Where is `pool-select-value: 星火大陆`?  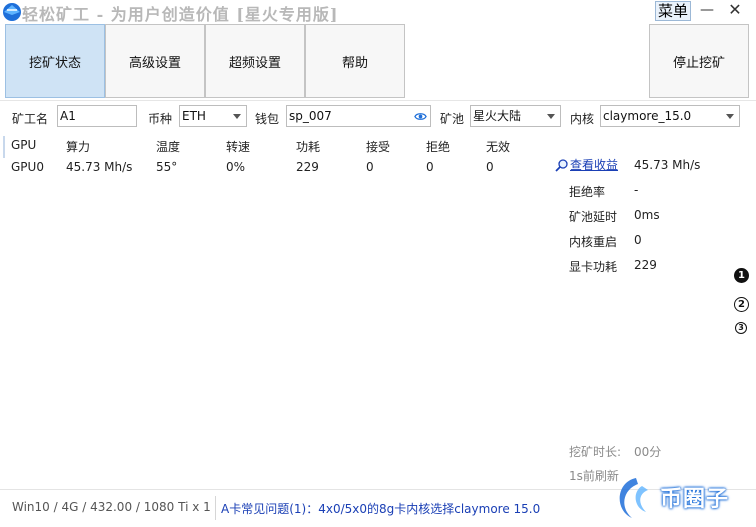 pool-select-value: 星火大陆 is located at coordinates (497, 116).